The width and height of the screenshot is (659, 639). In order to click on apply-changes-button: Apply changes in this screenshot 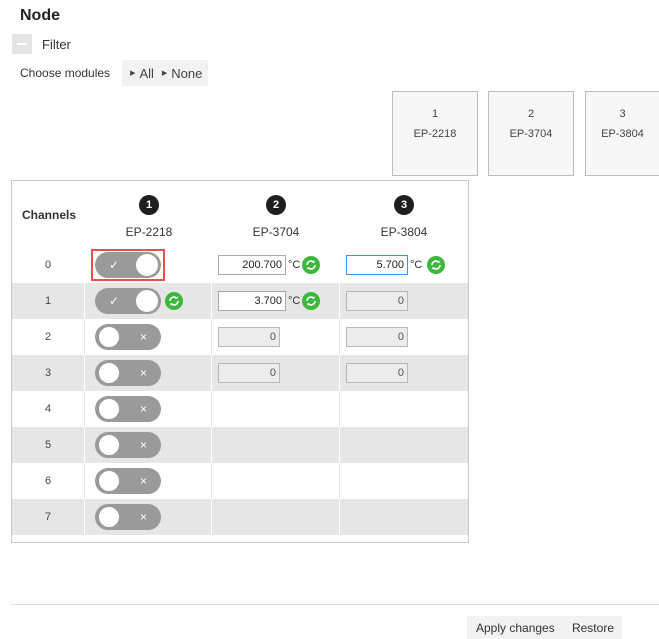, I will do `click(515, 628)`.